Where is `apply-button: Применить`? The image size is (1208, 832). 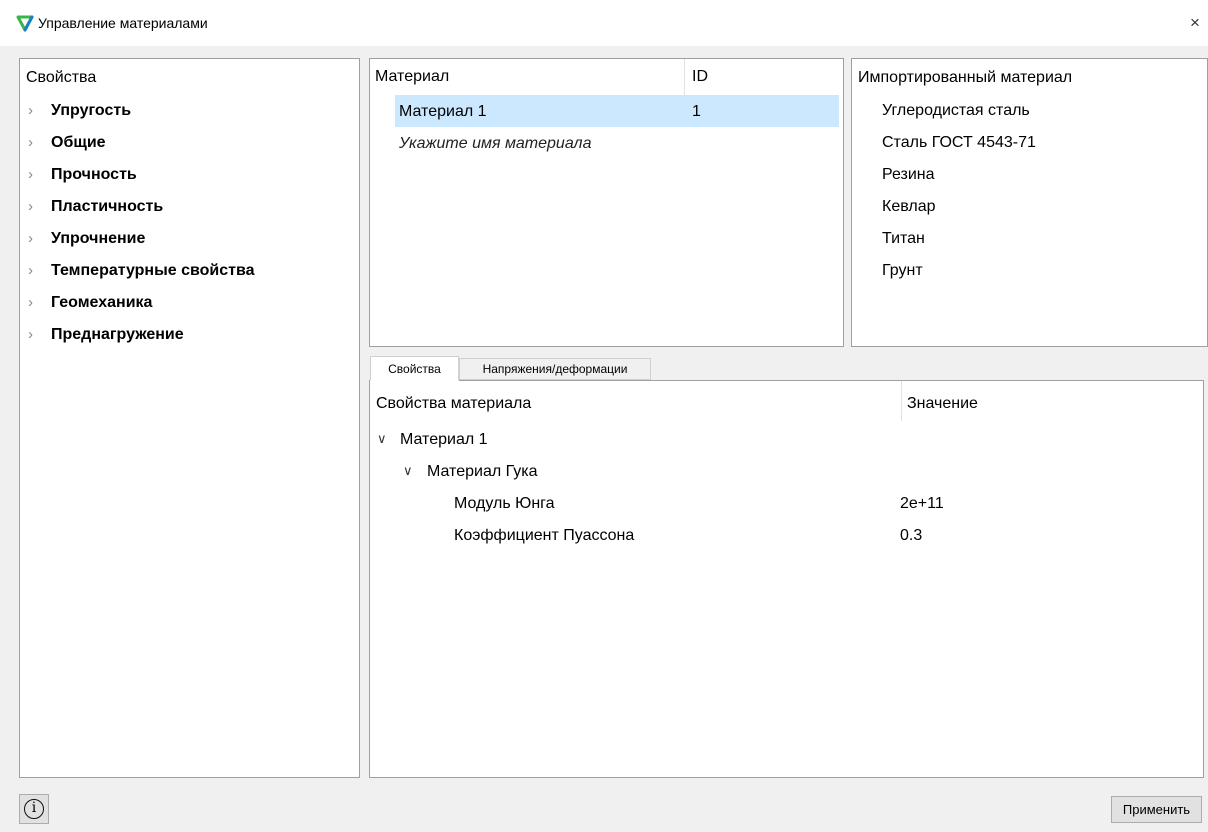 apply-button: Применить is located at coordinates (1156, 809).